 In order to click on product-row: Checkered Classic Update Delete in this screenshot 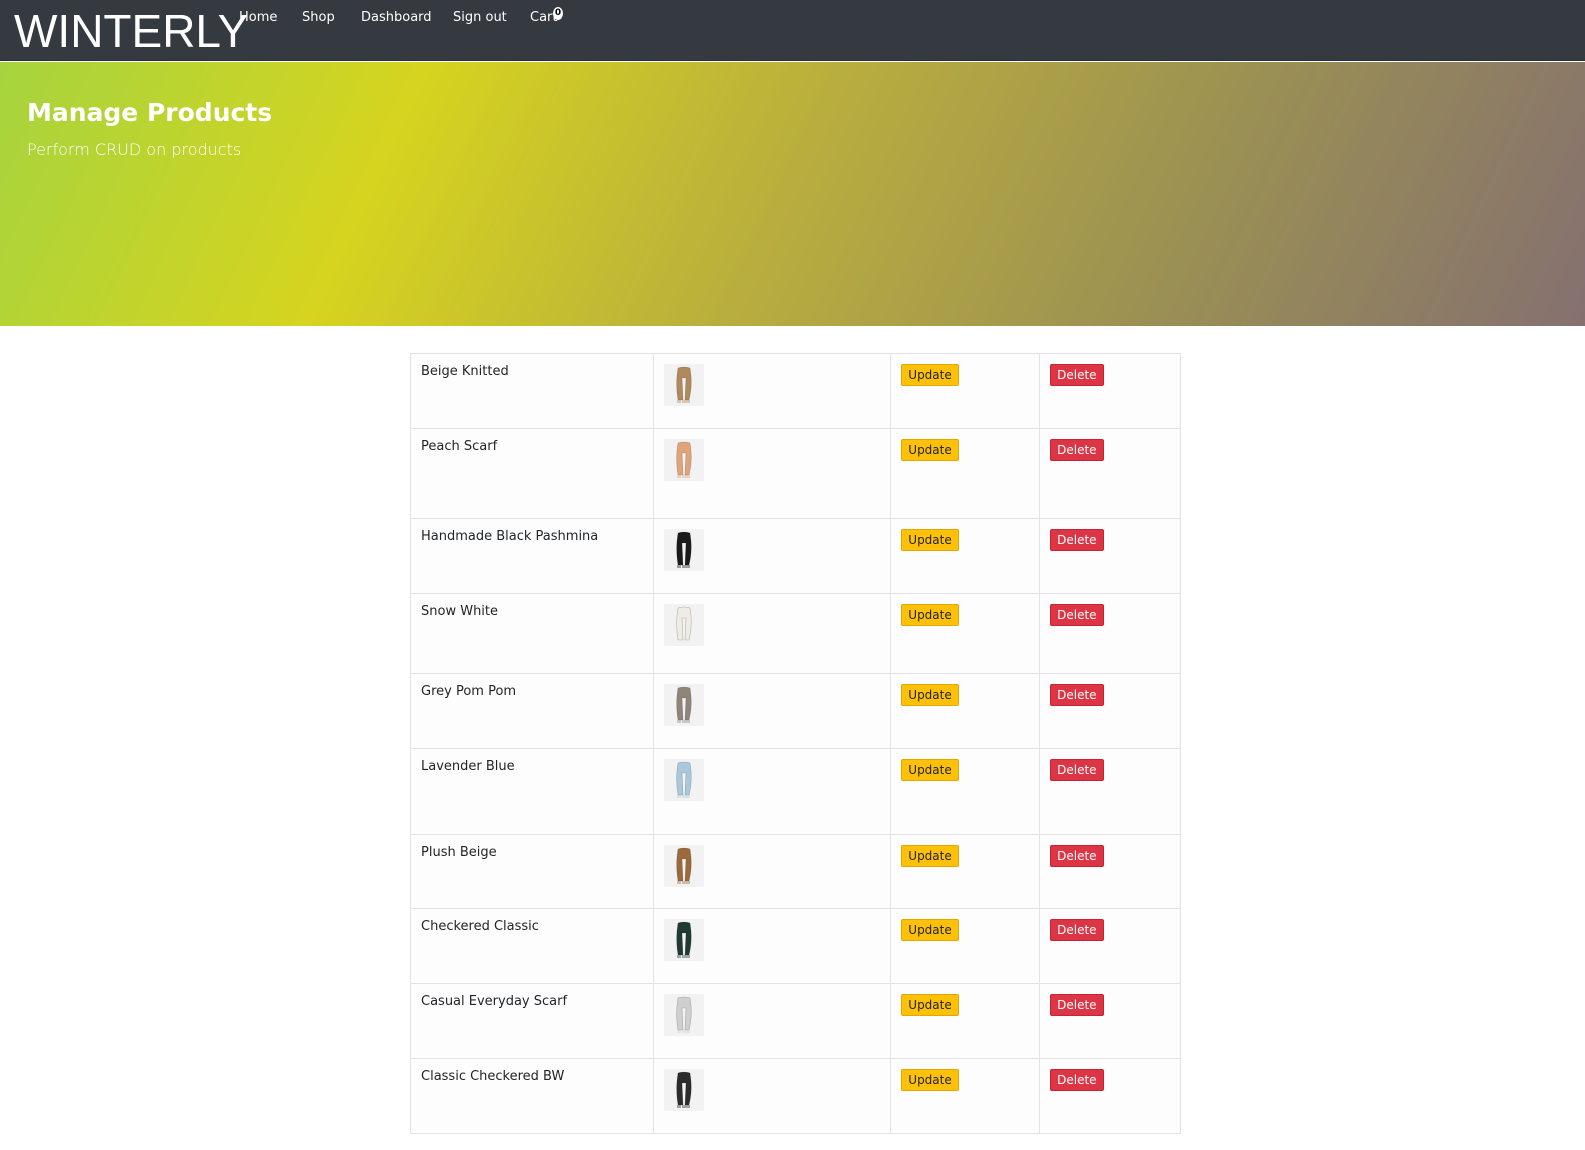, I will do `click(795, 946)`.